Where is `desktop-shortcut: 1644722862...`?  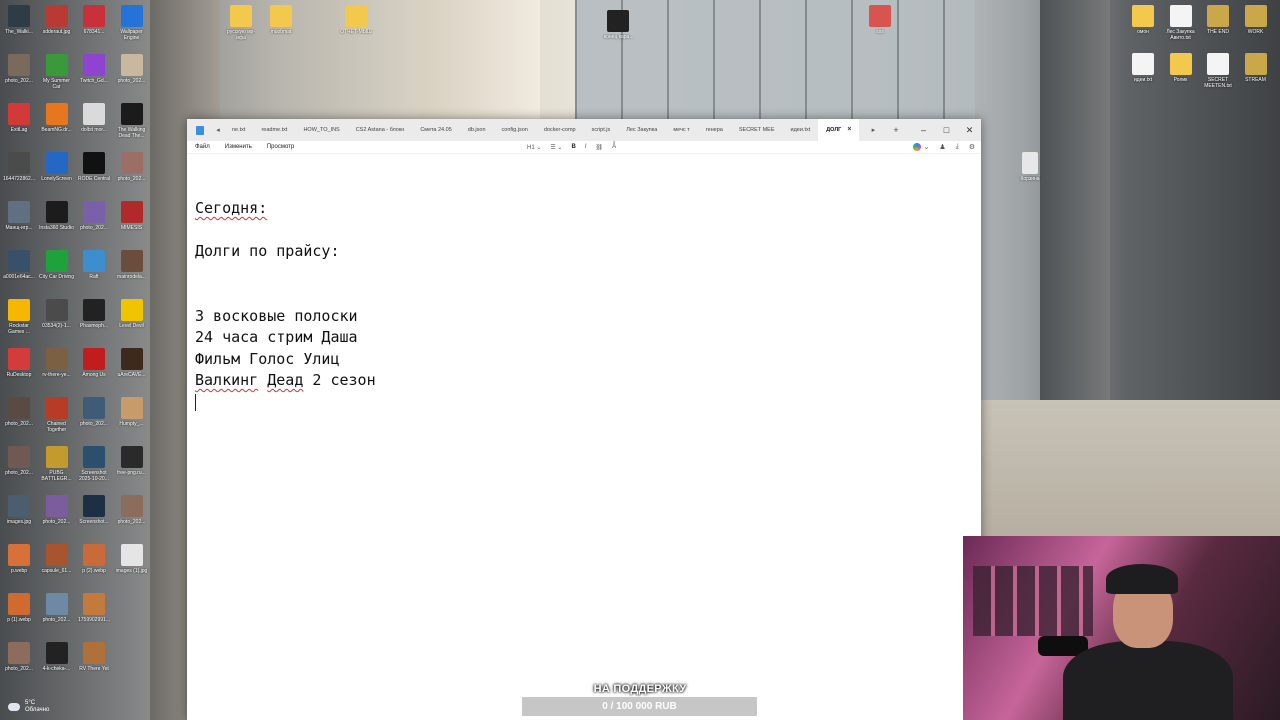
desktop-shortcut: 1644722862... is located at coordinates (19, 170).